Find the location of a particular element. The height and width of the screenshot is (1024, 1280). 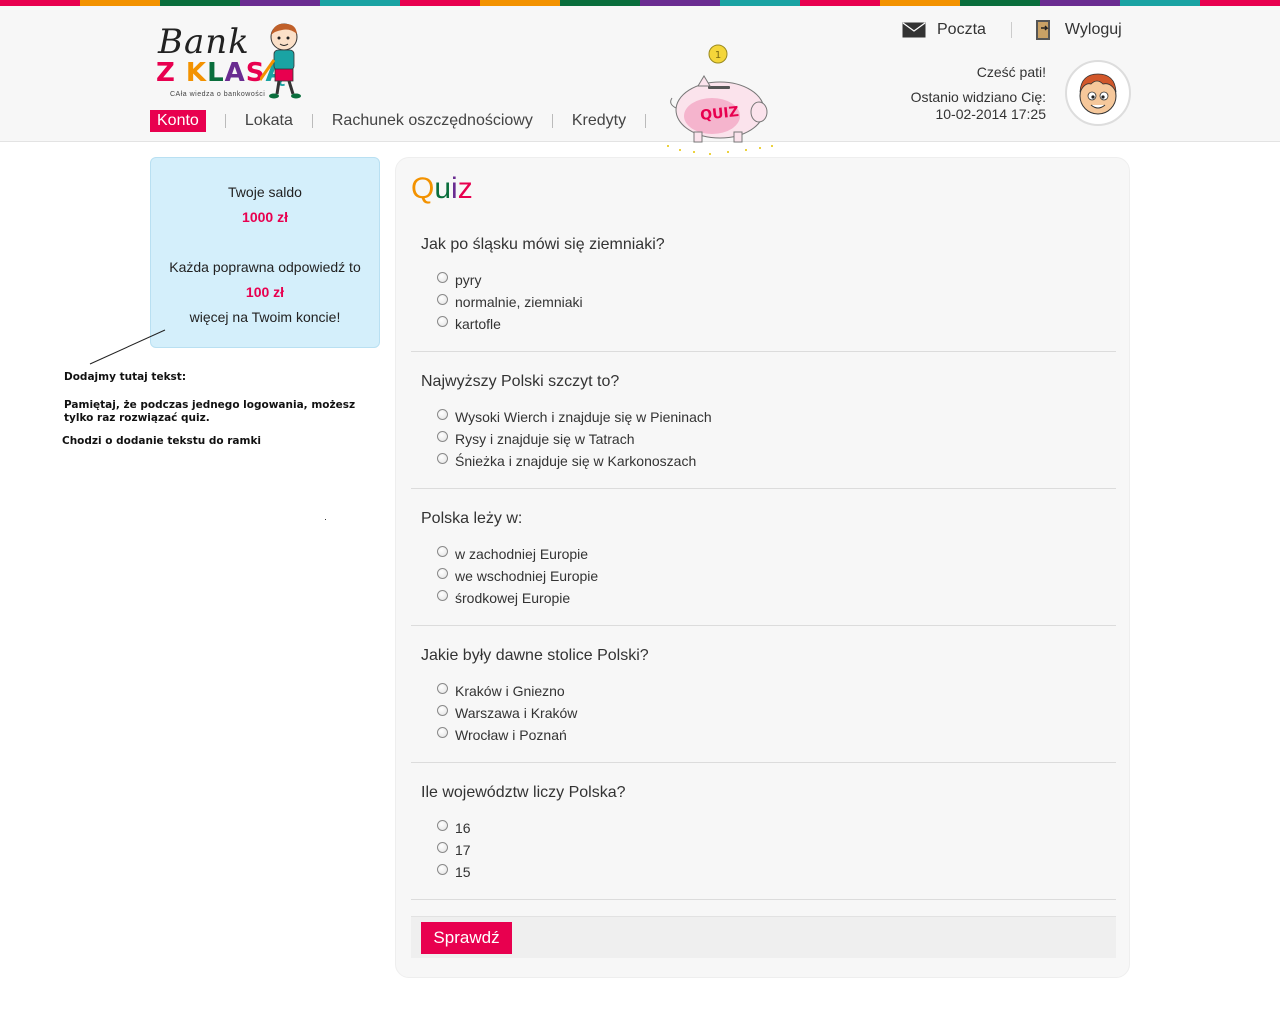

boy-mascot-icon is located at coordinates (280, 61).